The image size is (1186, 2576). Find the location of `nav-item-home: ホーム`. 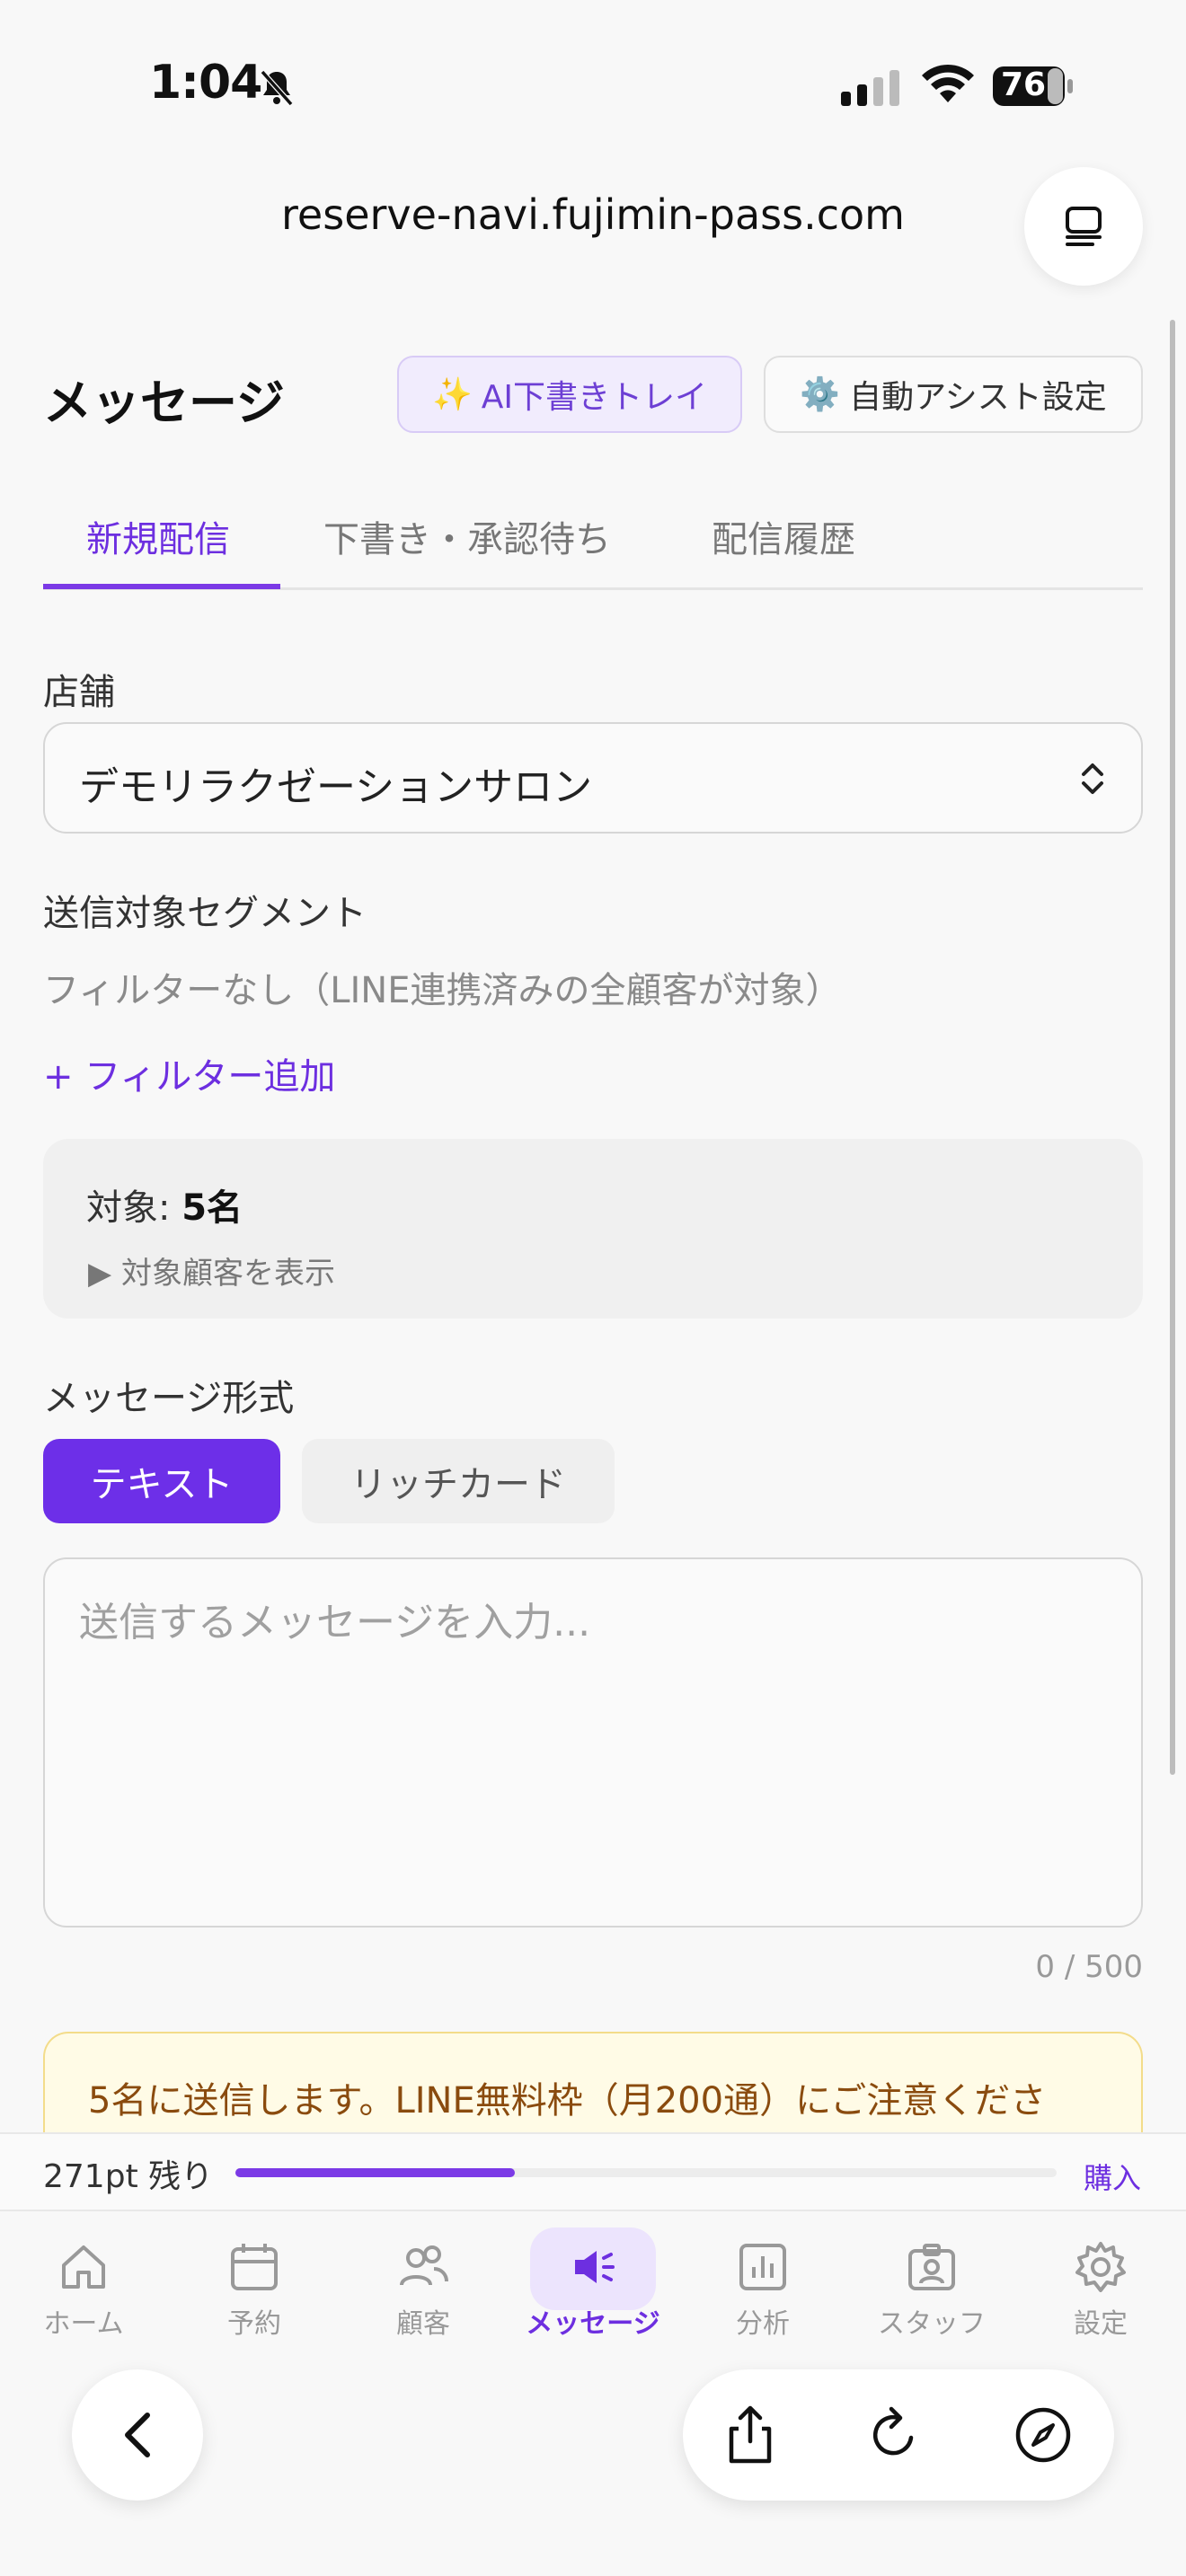

nav-item-home: ホーム is located at coordinates (83, 2282).